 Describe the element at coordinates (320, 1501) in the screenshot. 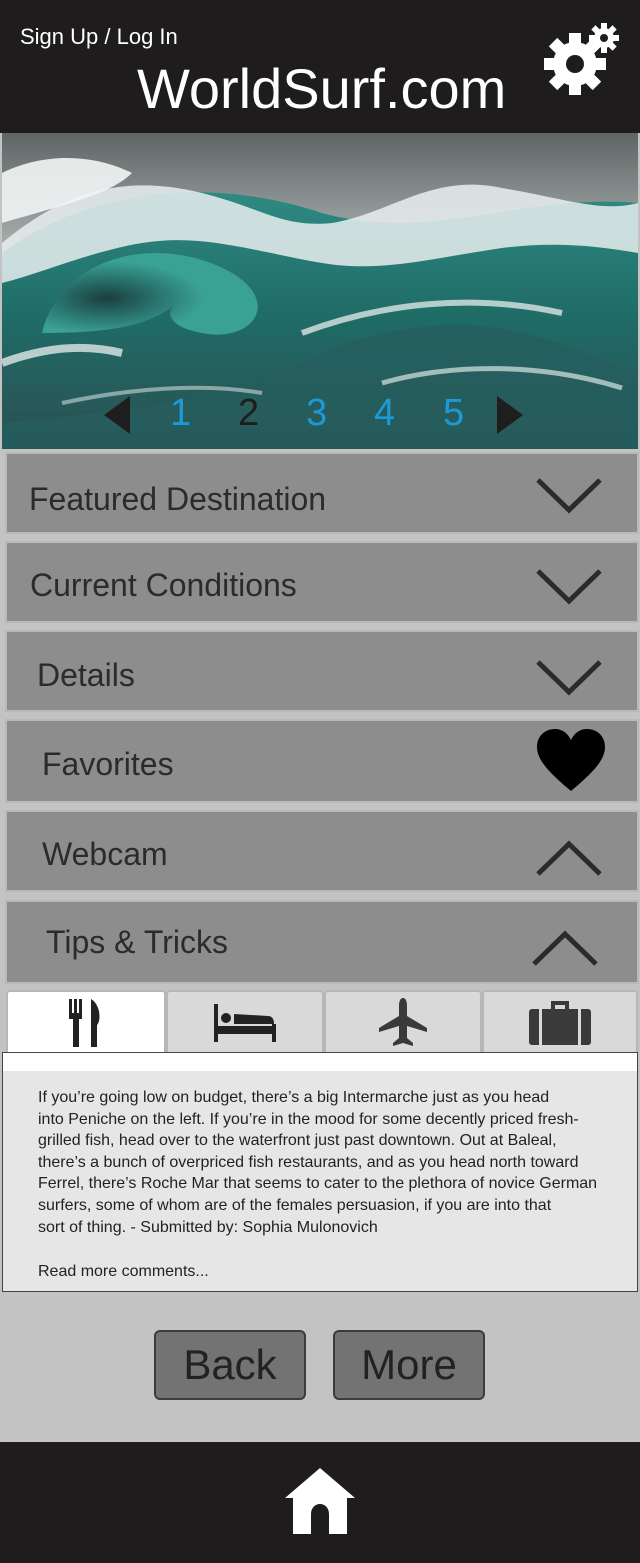

I see `home-icon` at that location.